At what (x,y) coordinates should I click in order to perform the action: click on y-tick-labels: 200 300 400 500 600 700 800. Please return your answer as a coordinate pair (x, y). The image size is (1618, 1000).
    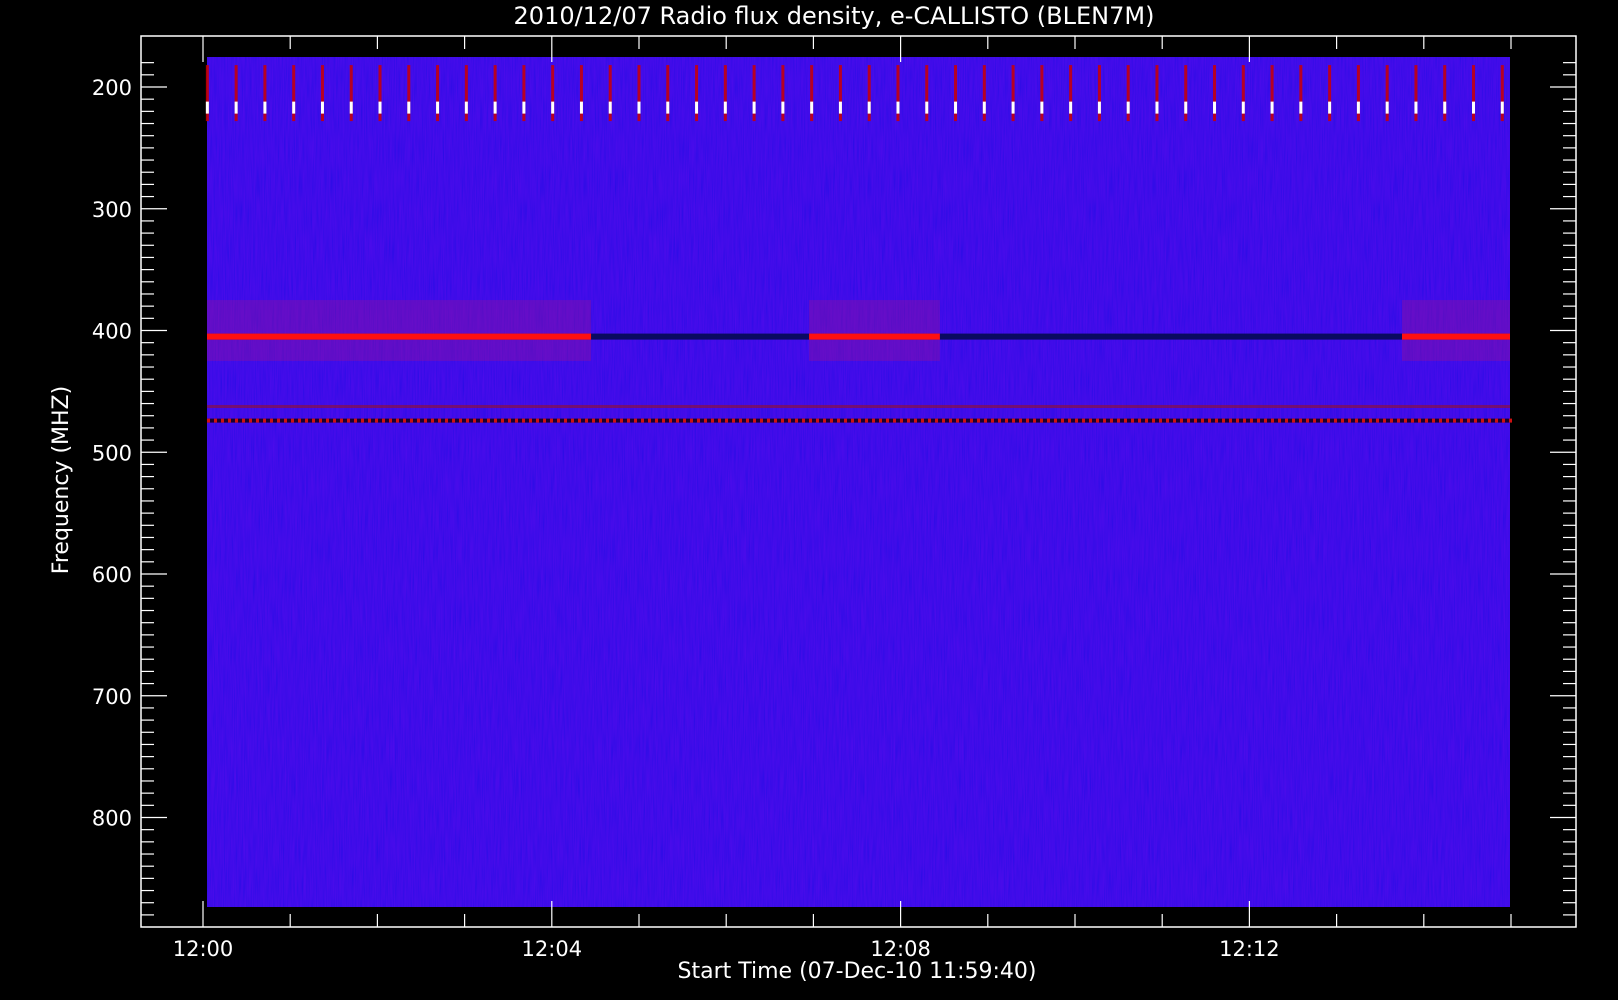
    Looking at the image, I should click on (112, 453).